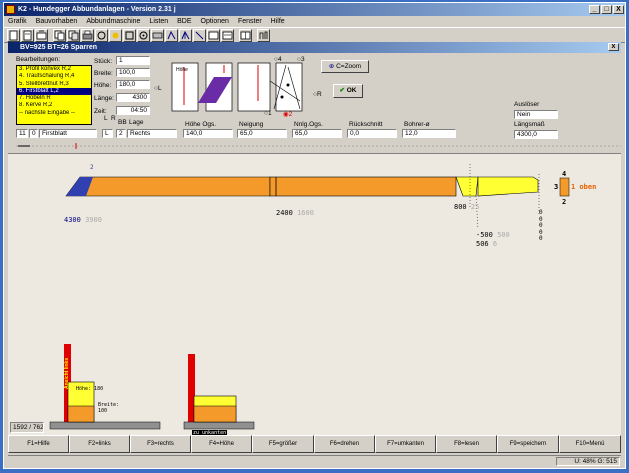  What do you see at coordinates (103, 73) in the screenshot?
I see `breite-label: Breite:` at bounding box center [103, 73].